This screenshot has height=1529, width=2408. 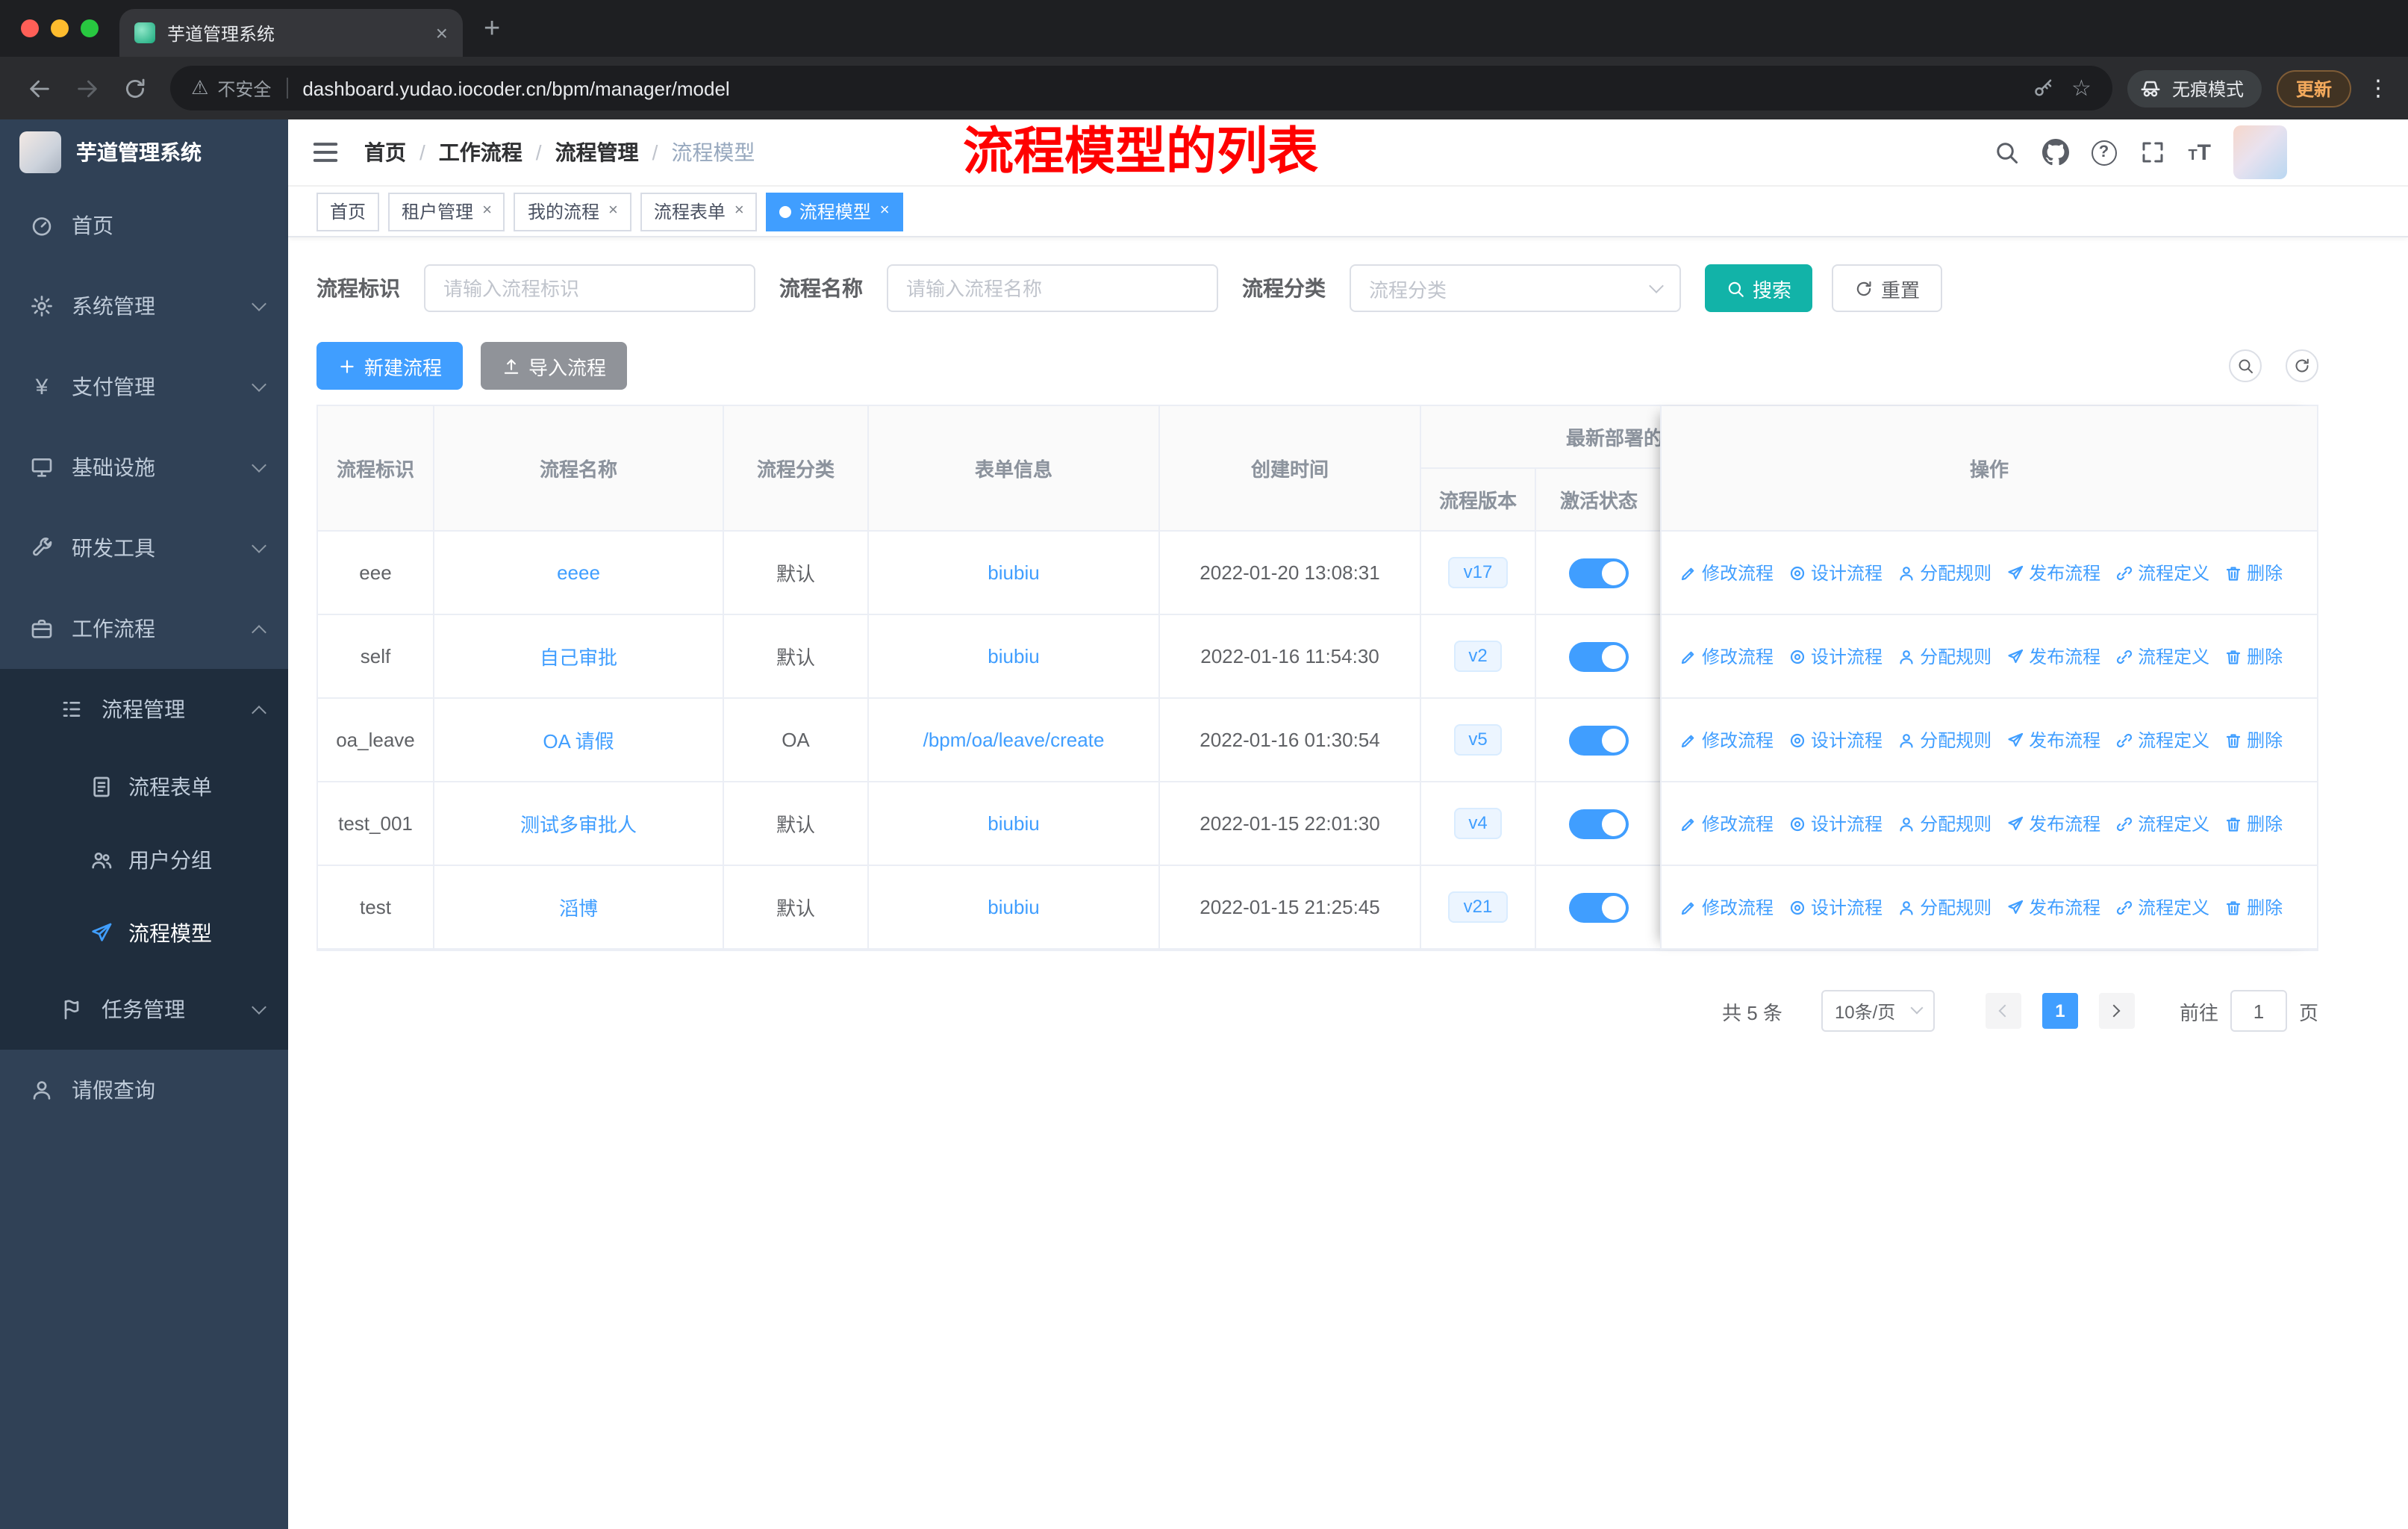 I want to click on process-id-input, so click(x=589, y=288).